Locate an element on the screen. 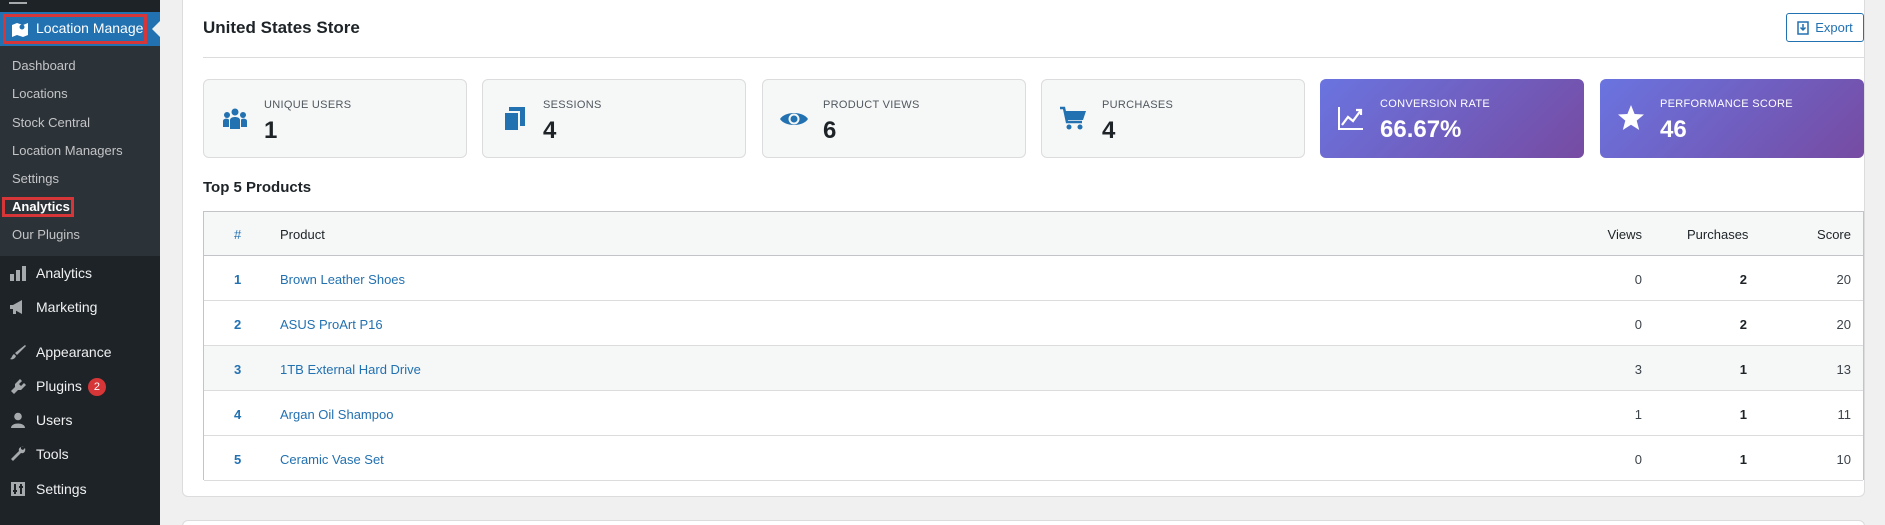 This screenshot has height=525, width=1885. menu-plugins: Plugins 2 is located at coordinates (80, 386).